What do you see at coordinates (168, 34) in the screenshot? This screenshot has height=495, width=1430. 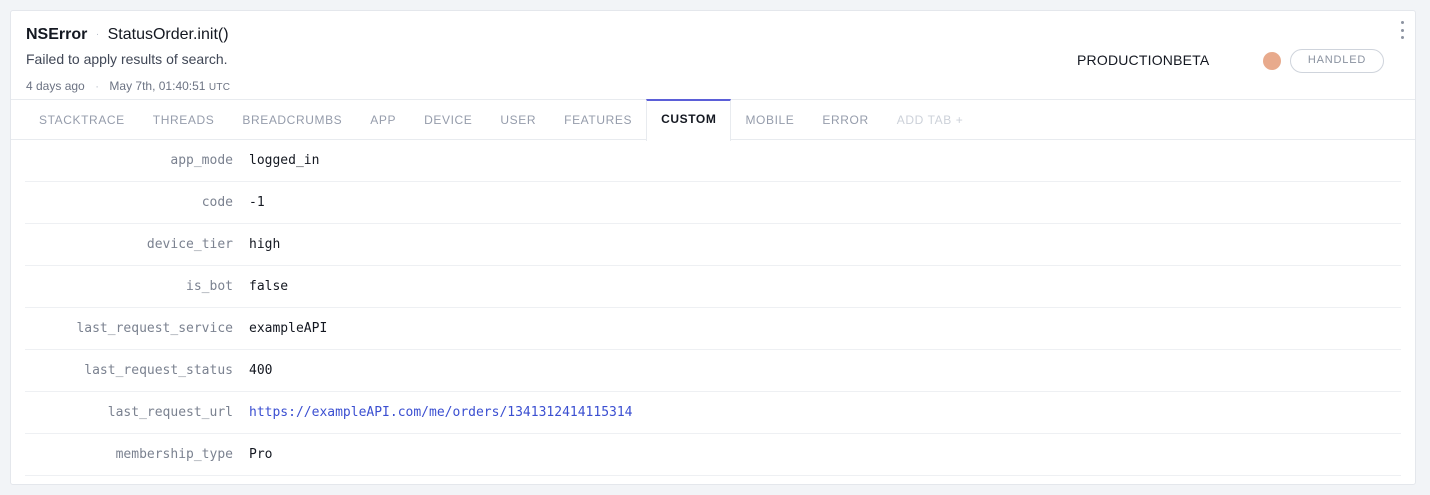 I see `error-context: StatusOrder.init()` at bounding box center [168, 34].